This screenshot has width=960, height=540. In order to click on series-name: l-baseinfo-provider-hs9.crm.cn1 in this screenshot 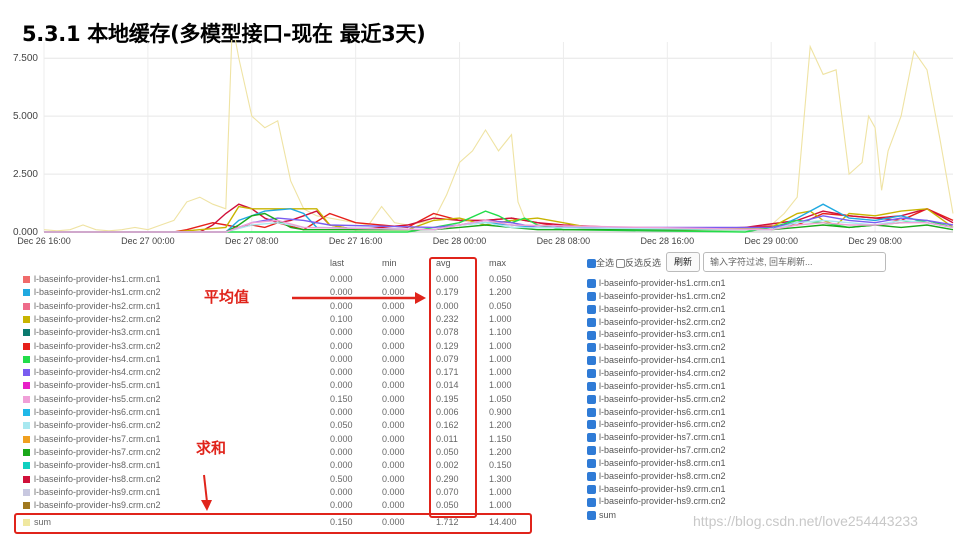, I will do `click(97, 491)`.